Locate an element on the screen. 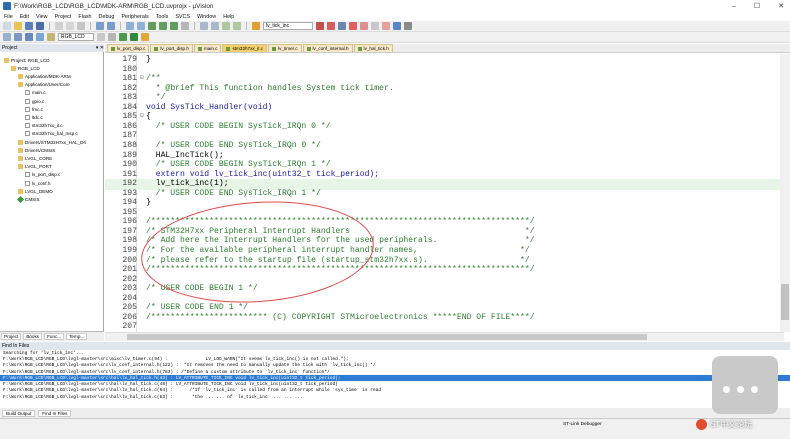  tree-item: LVGL_DEMO is located at coordinates (35, 191).